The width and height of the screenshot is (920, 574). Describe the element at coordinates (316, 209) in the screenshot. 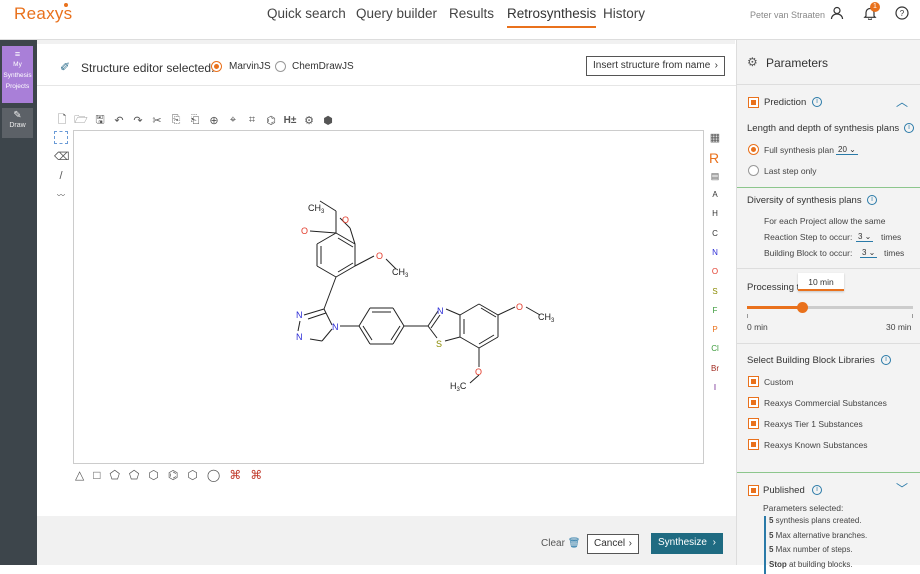

I see `label-ch3-top: CH3` at that location.